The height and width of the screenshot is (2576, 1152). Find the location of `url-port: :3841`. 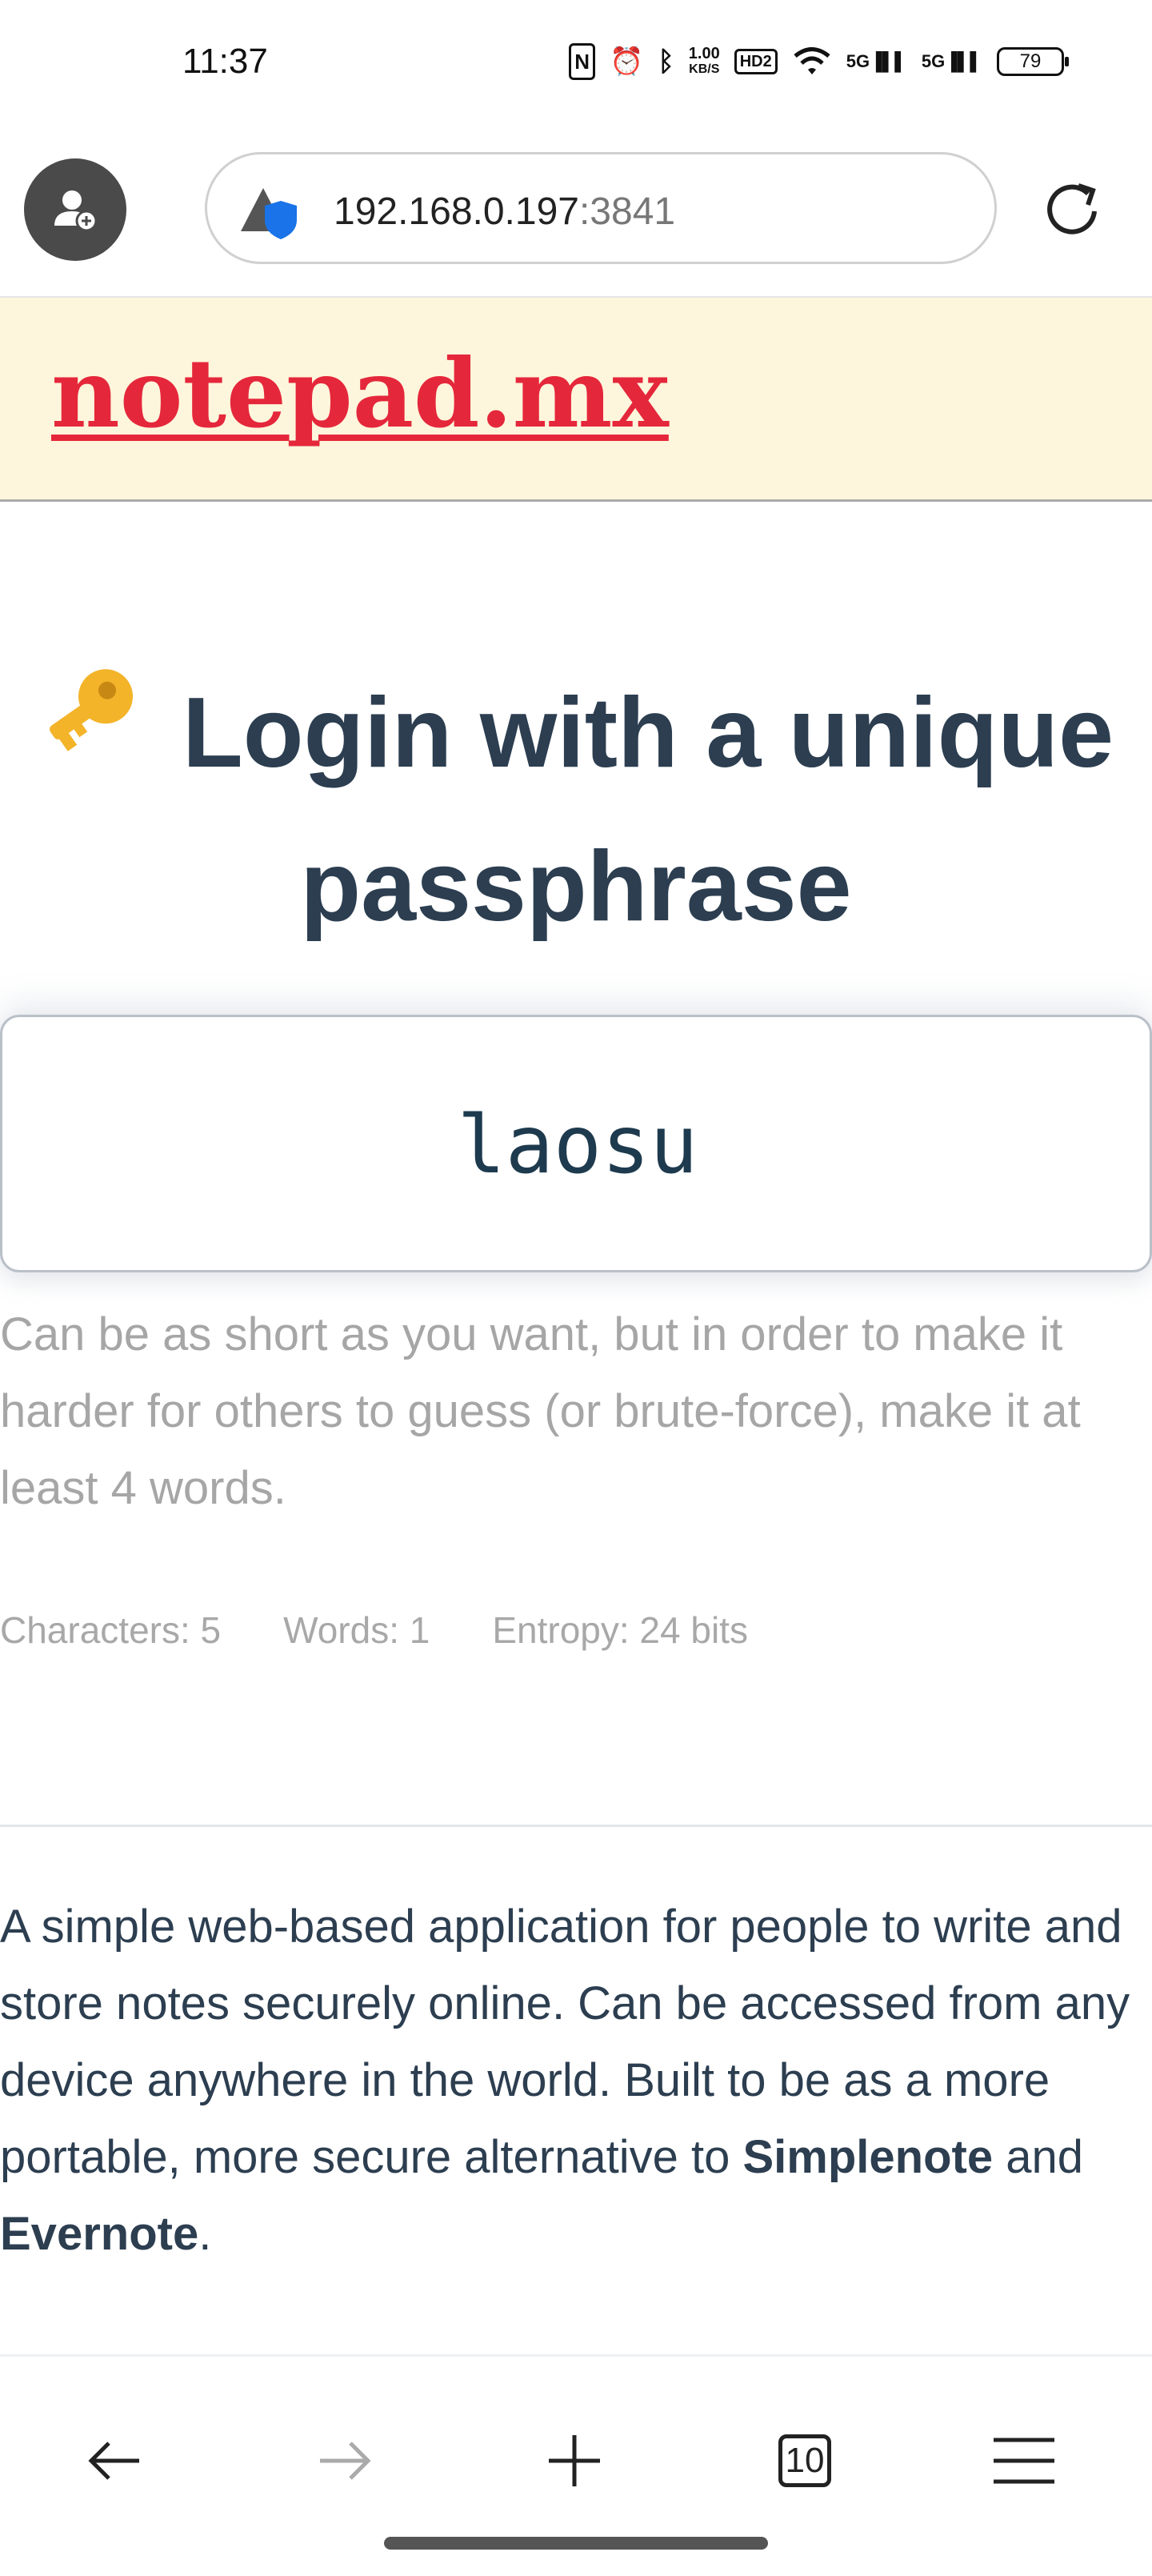

url-port: :3841 is located at coordinates (627, 211).